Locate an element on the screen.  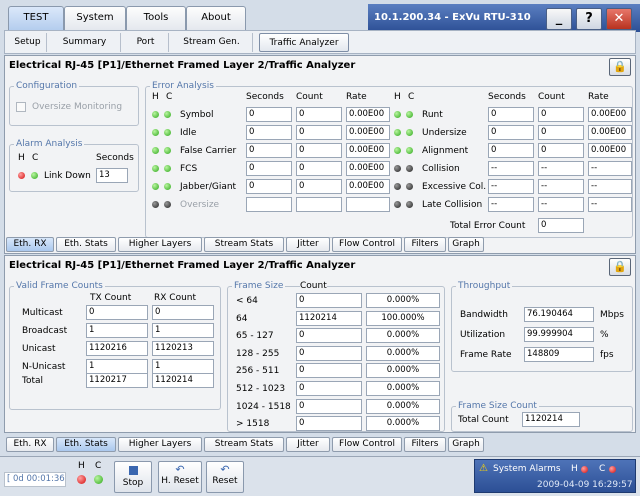
footer-h-led is located at coordinates (81, 479).